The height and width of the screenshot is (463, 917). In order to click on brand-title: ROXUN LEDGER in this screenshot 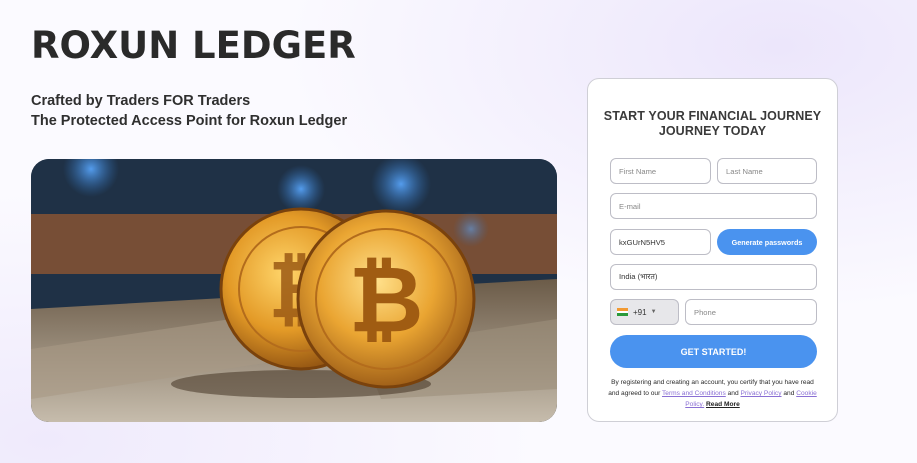, I will do `click(193, 45)`.